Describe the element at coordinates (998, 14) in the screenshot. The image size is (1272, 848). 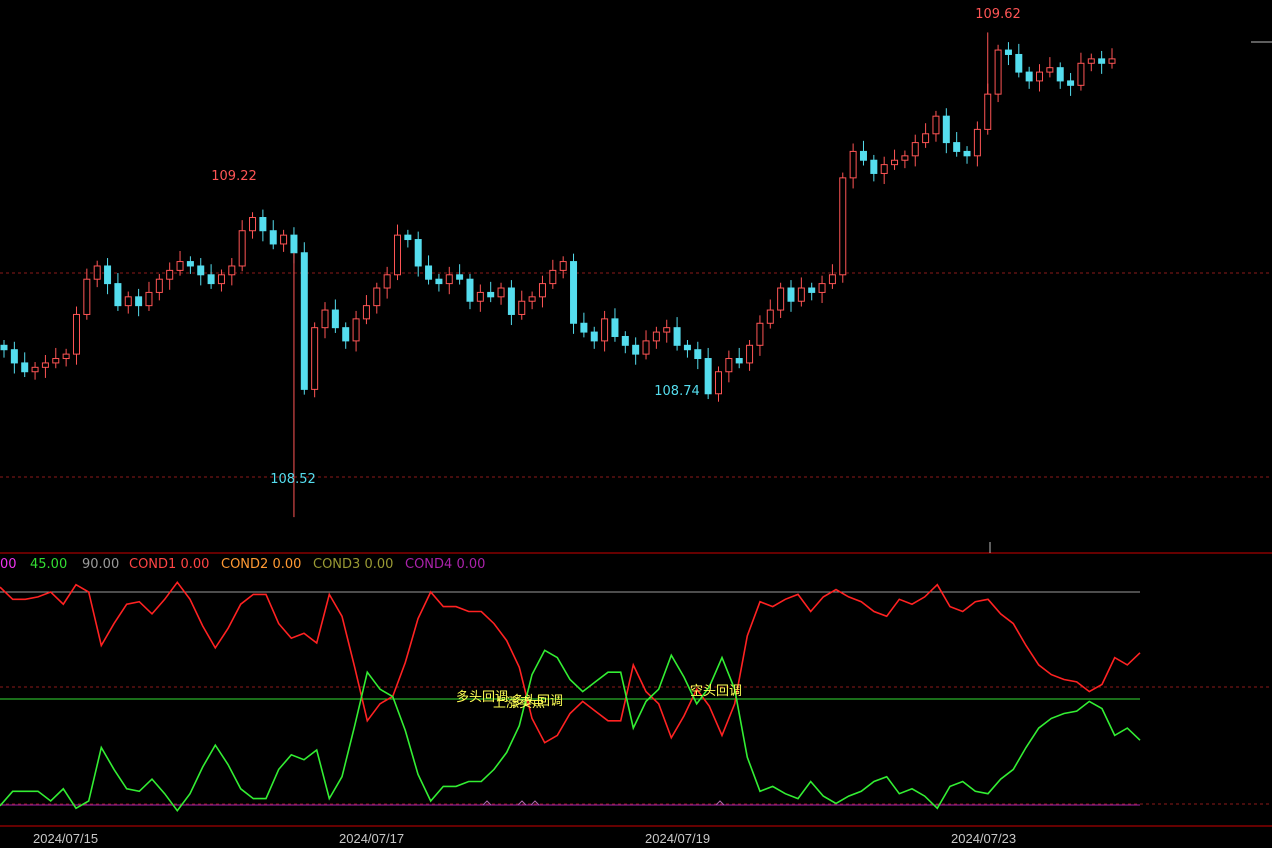
I see `high-label-1: 109.62` at that location.